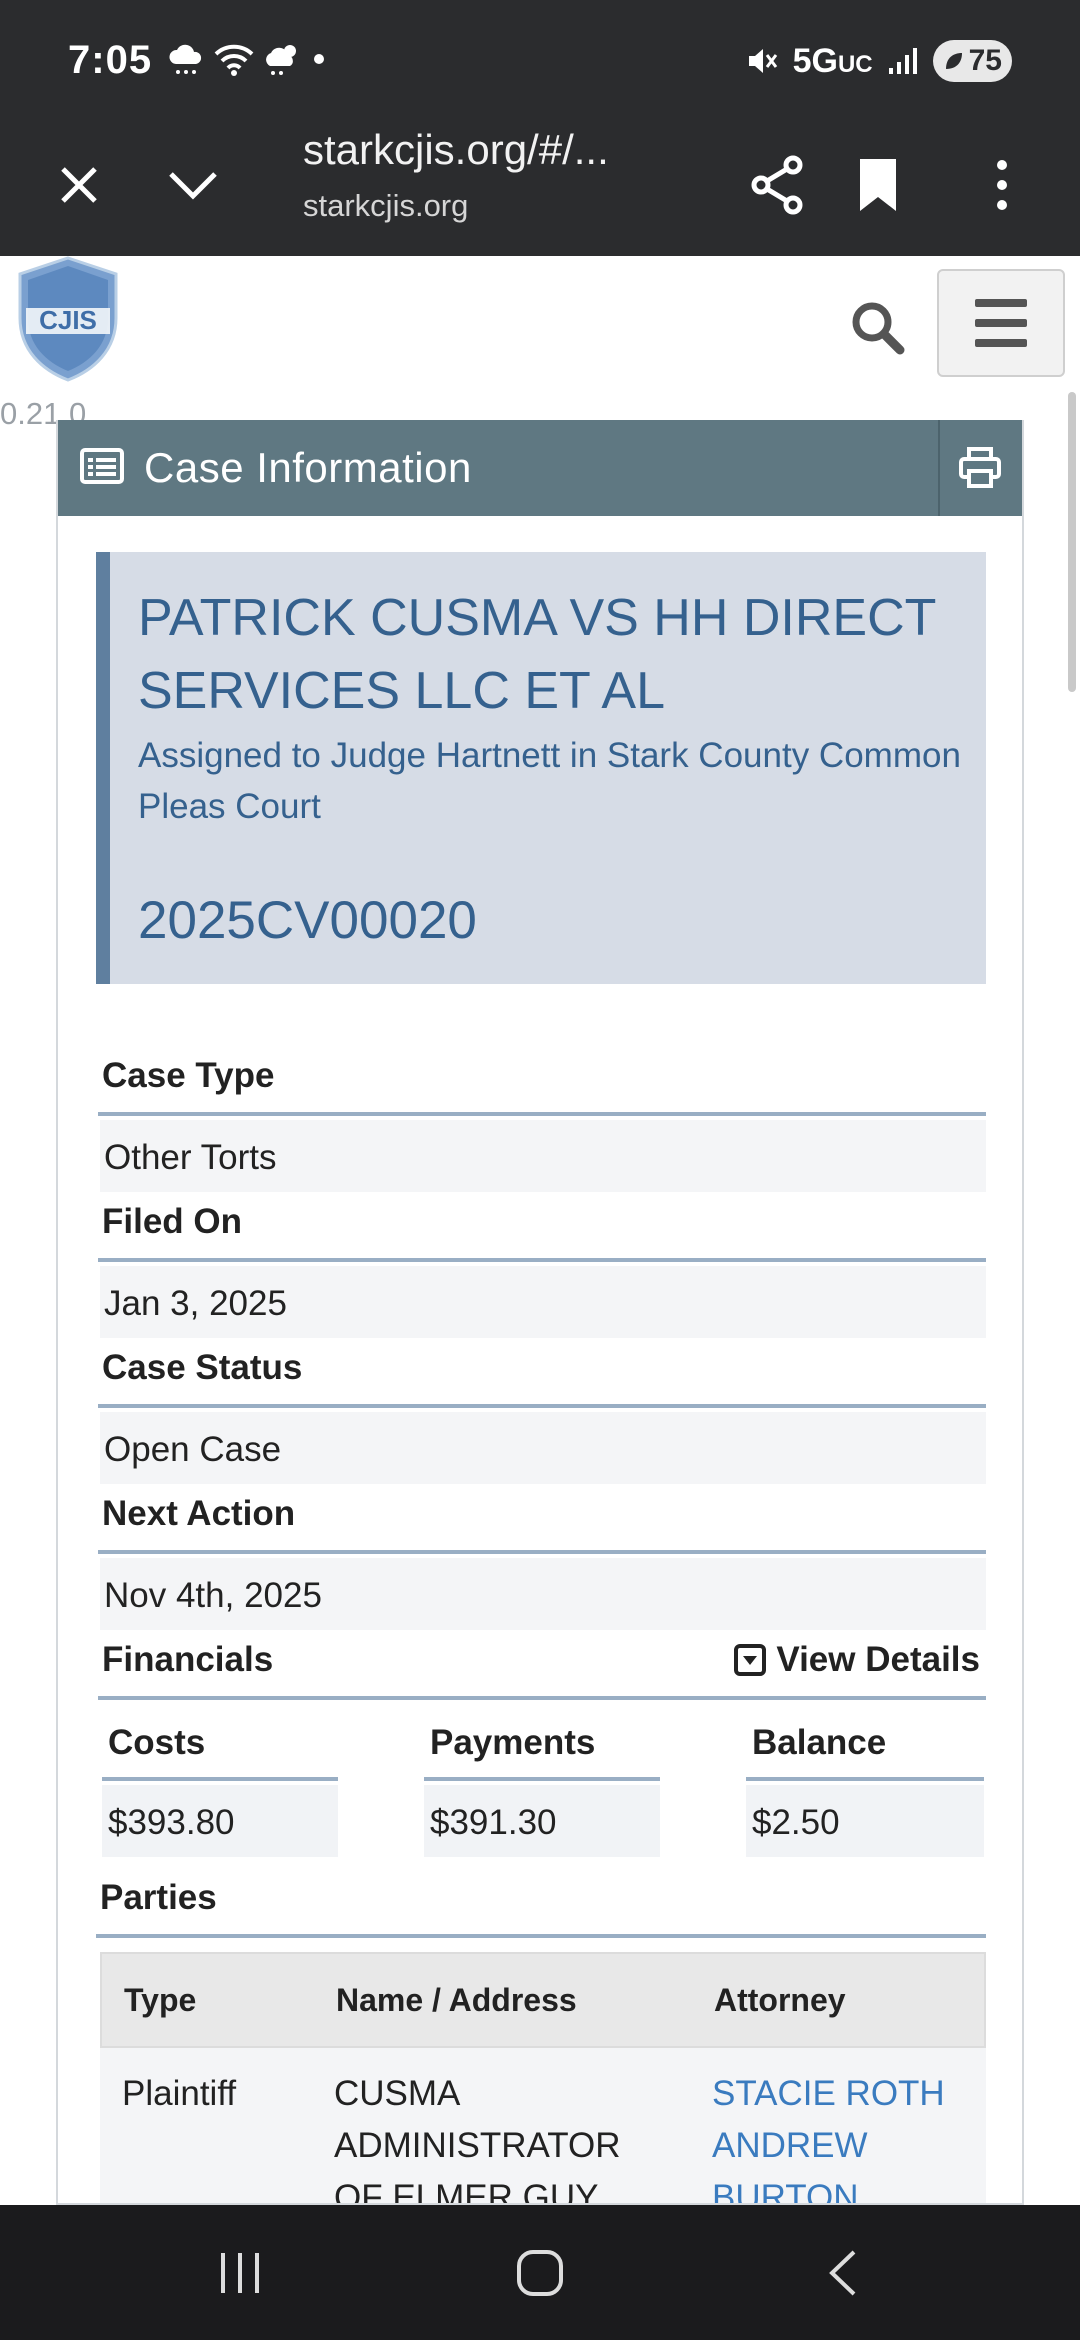 The width and height of the screenshot is (1080, 2340). What do you see at coordinates (543, 1156) in the screenshot?
I see `case-type-value: Other Torts` at bounding box center [543, 1156].